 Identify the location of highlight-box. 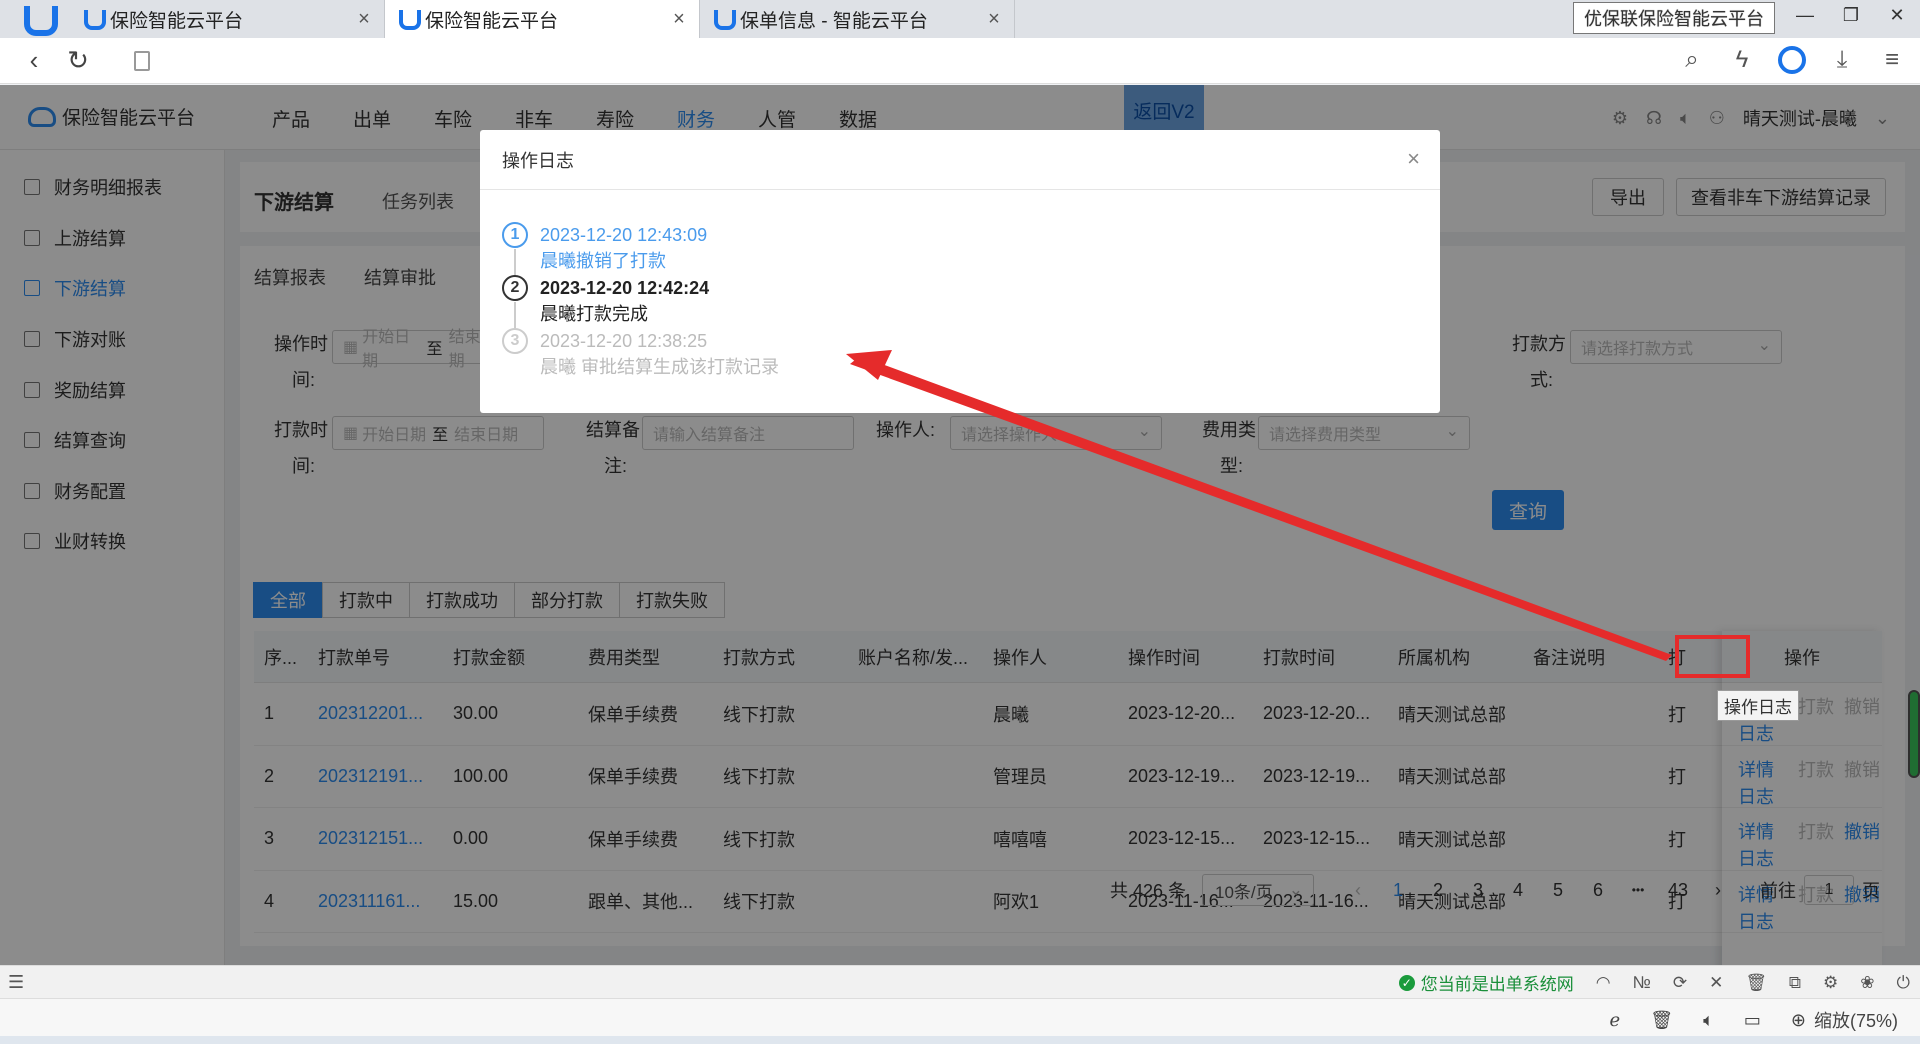
(1712, 656).